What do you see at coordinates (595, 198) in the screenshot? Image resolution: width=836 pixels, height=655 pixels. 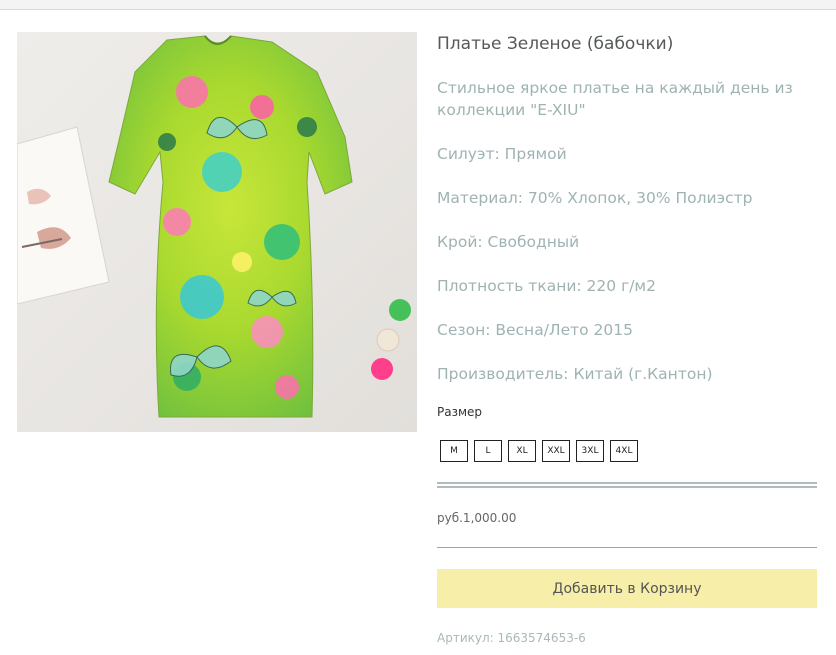 I see `attr-material: Материал: 70% Хлопок, 30% Полиэстр` at bounding box center [595, 198].